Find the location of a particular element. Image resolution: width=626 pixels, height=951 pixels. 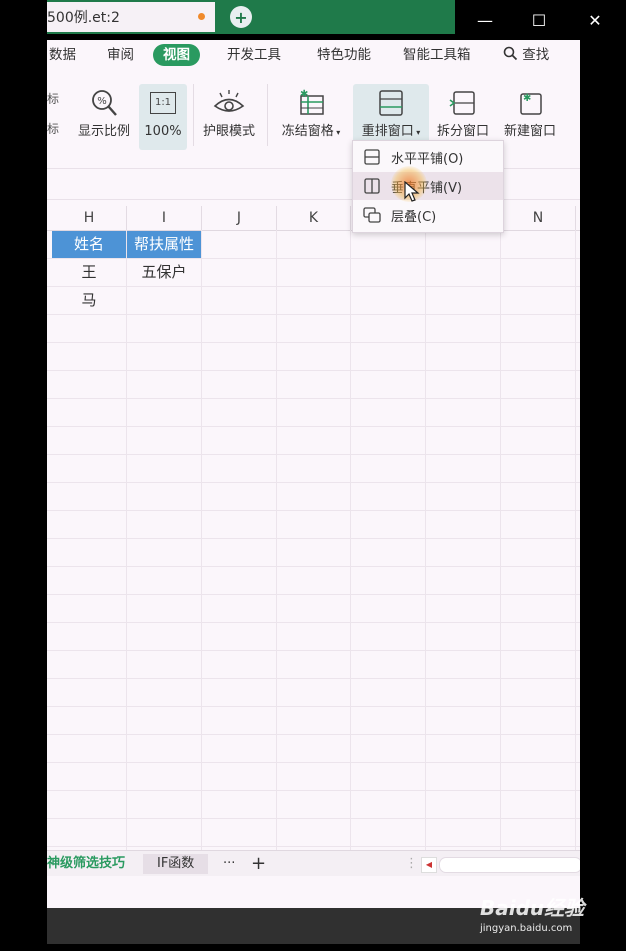

cell-h3: 马 is located at coordinates (89, 300).